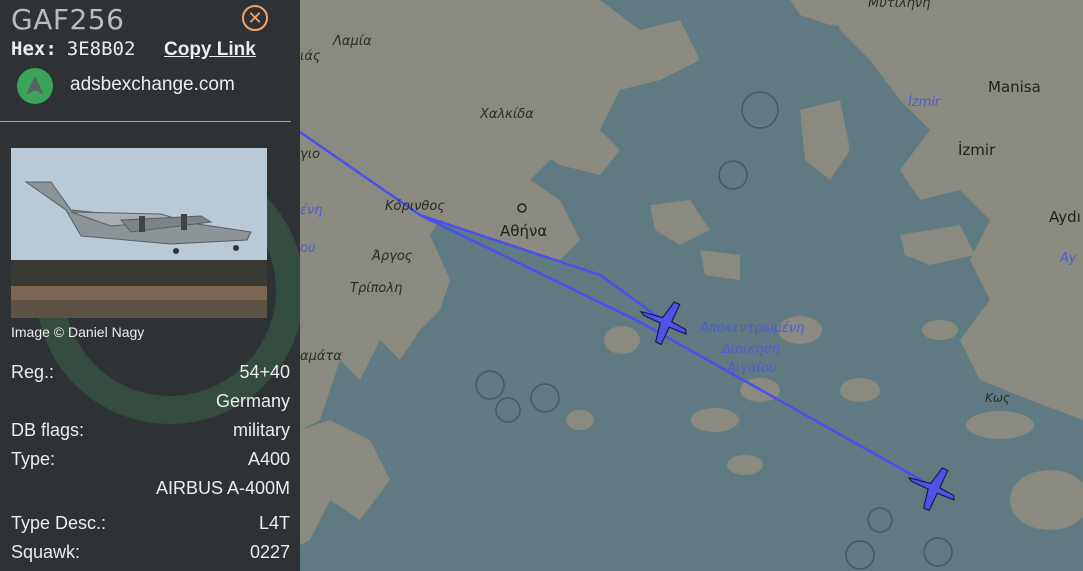 Image resolution: width=1083 pixels, height=571 pixels. I want to click on type-desc-label: Type Desc.:, so click(59, 523).